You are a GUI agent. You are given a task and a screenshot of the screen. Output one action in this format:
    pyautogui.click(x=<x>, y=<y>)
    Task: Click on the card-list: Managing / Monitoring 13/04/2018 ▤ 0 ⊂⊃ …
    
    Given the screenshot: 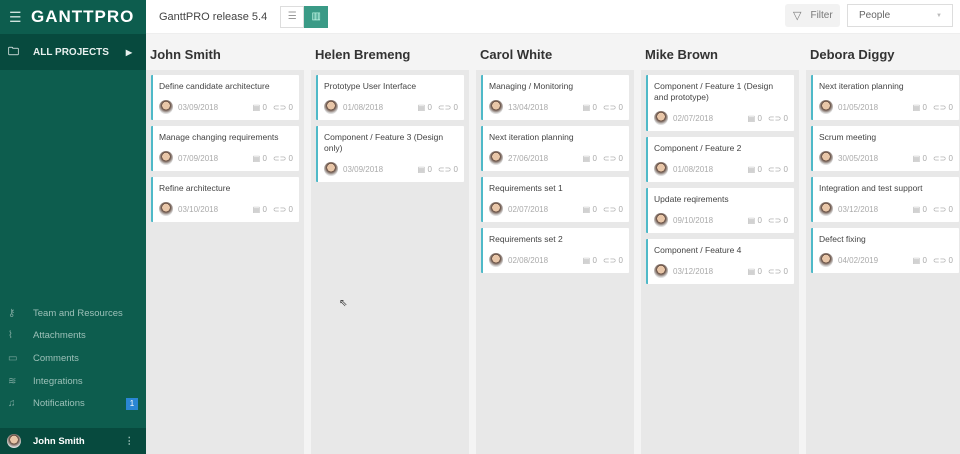 What is the action you would take?
    pyautogui.click(x=555, y=262)
    